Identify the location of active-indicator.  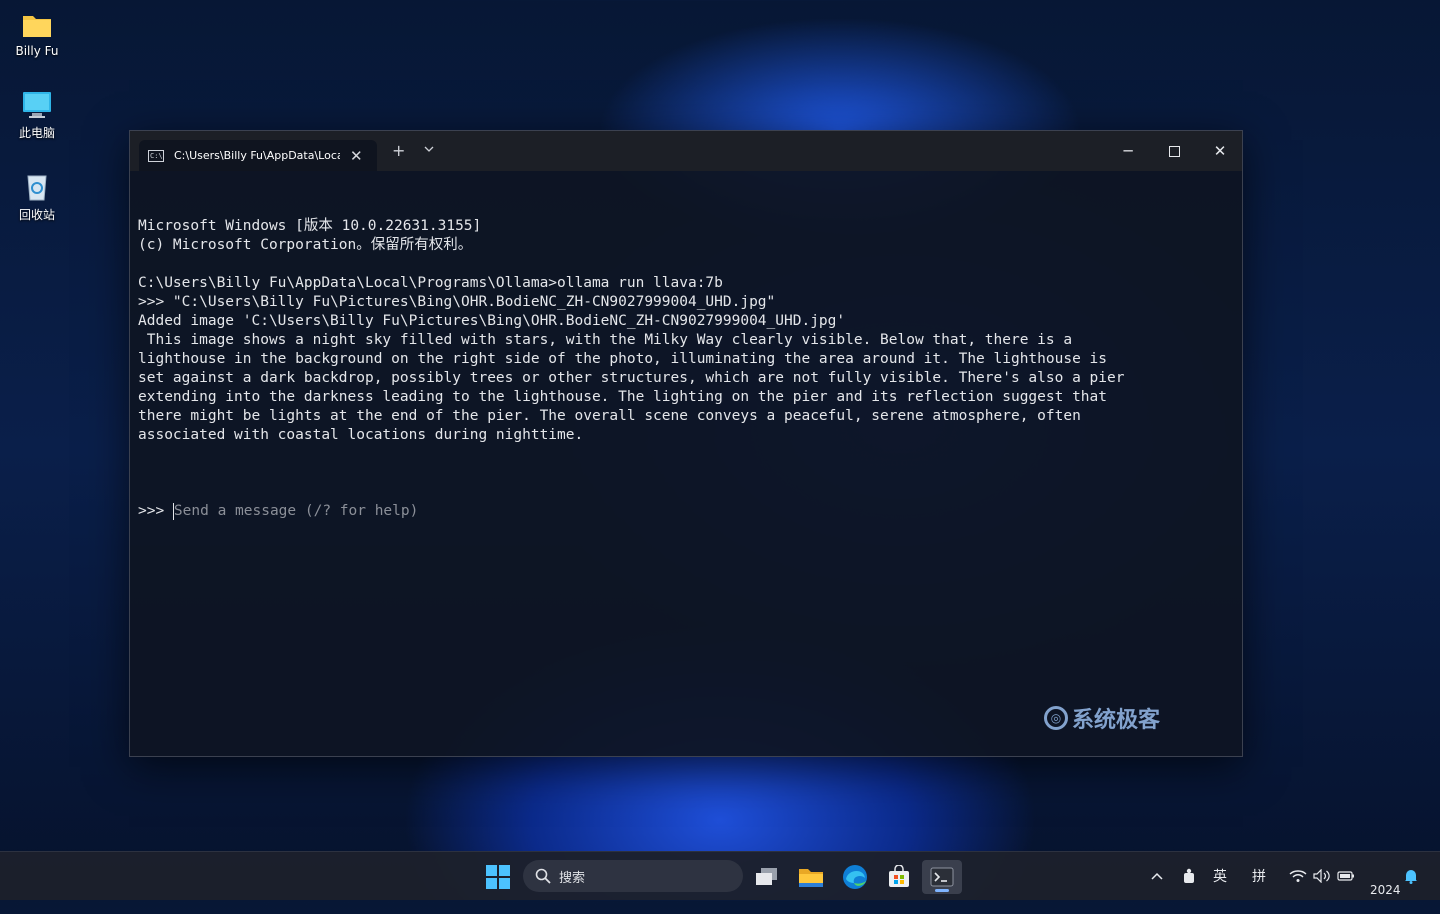
(942, 890).